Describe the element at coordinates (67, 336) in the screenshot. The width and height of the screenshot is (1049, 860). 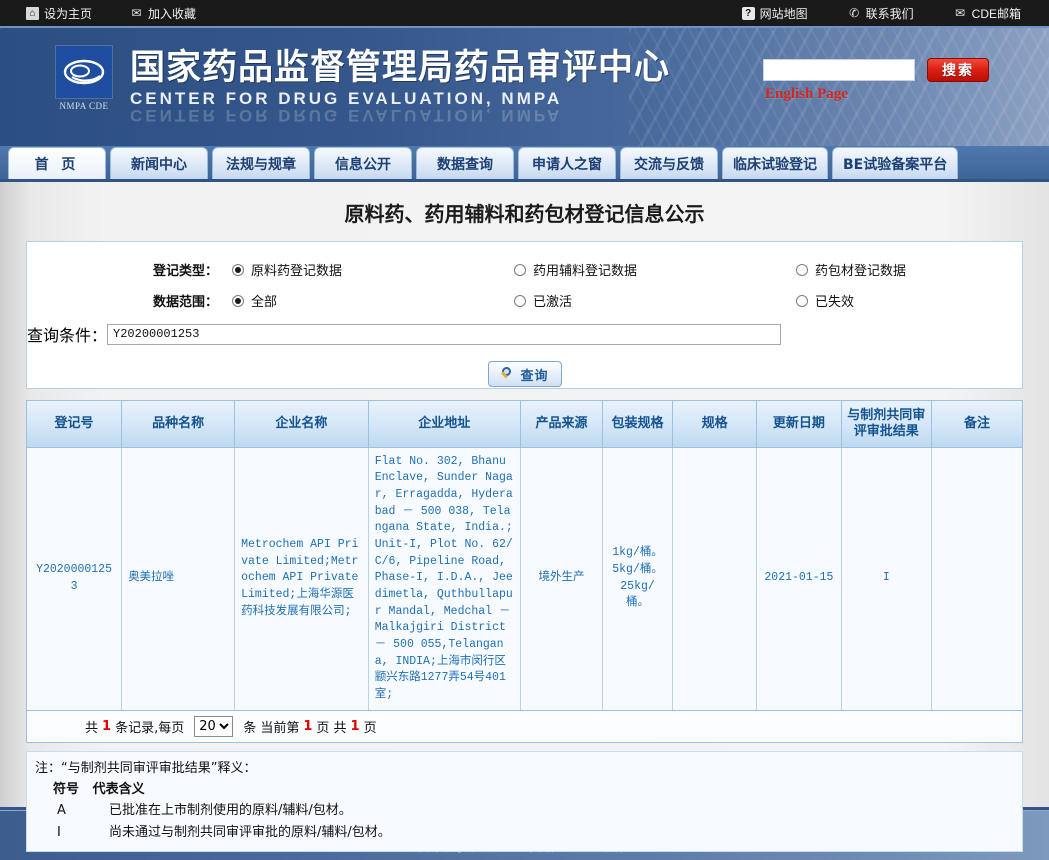
I see `query-condition-label: 查询条件：` at that location.